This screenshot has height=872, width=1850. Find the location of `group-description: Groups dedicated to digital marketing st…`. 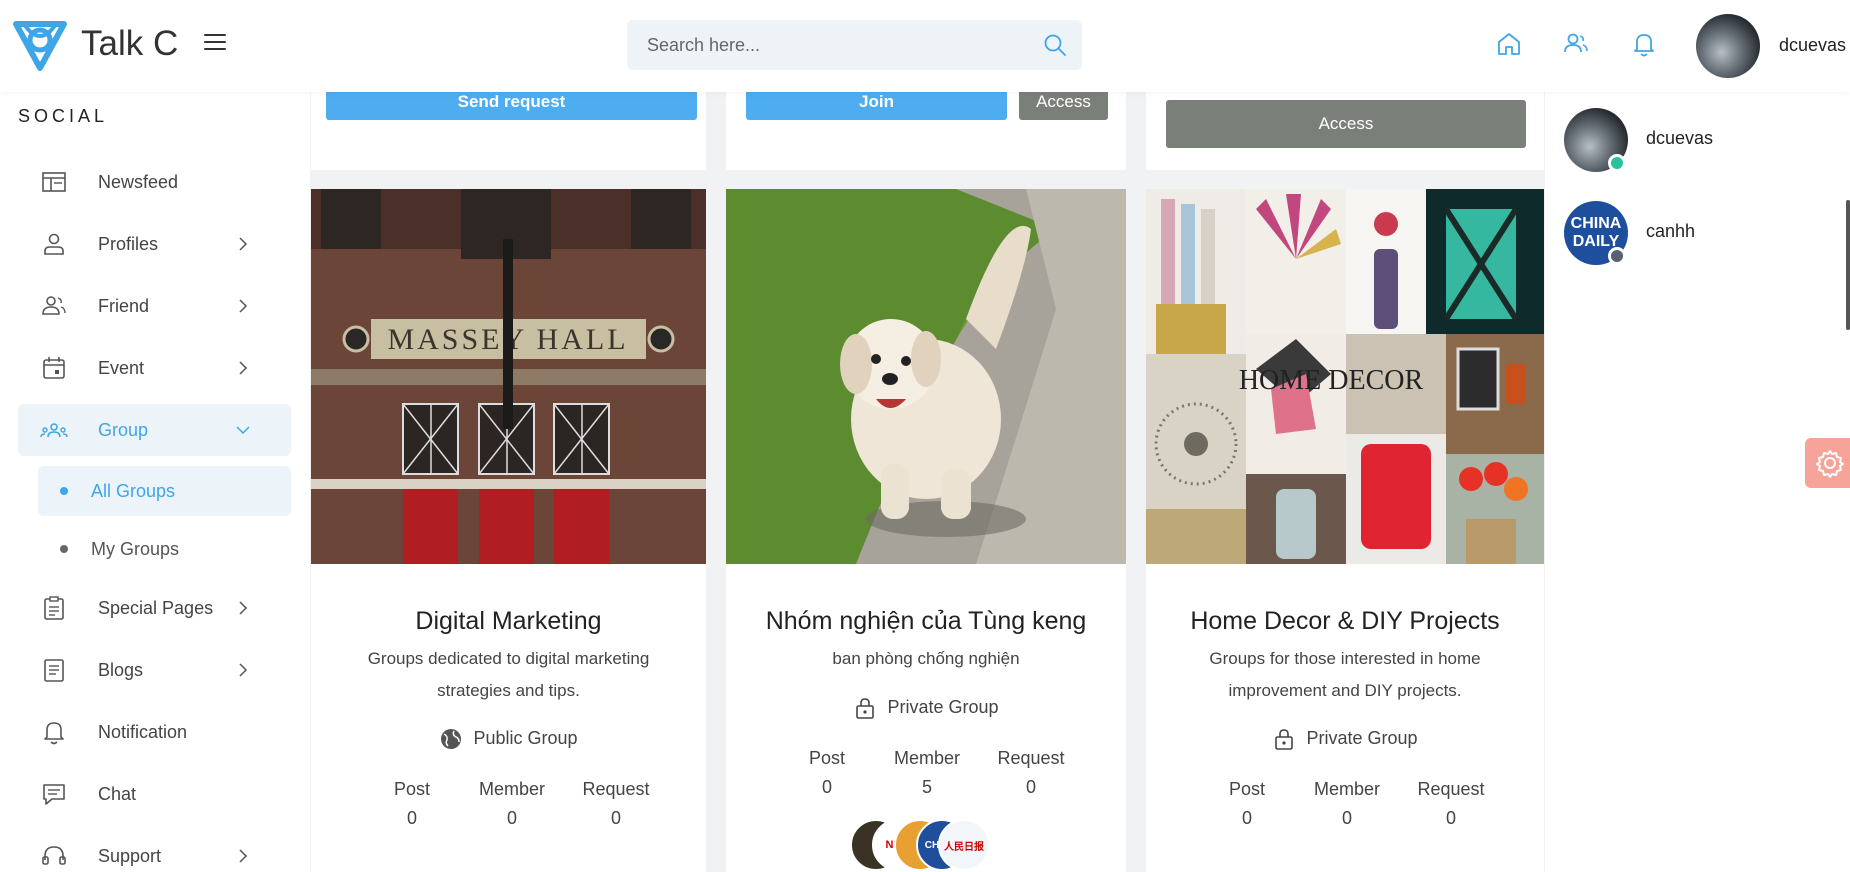

group-description: Groups dedicated to digital marketing st… is located at coordinates (508, 675).